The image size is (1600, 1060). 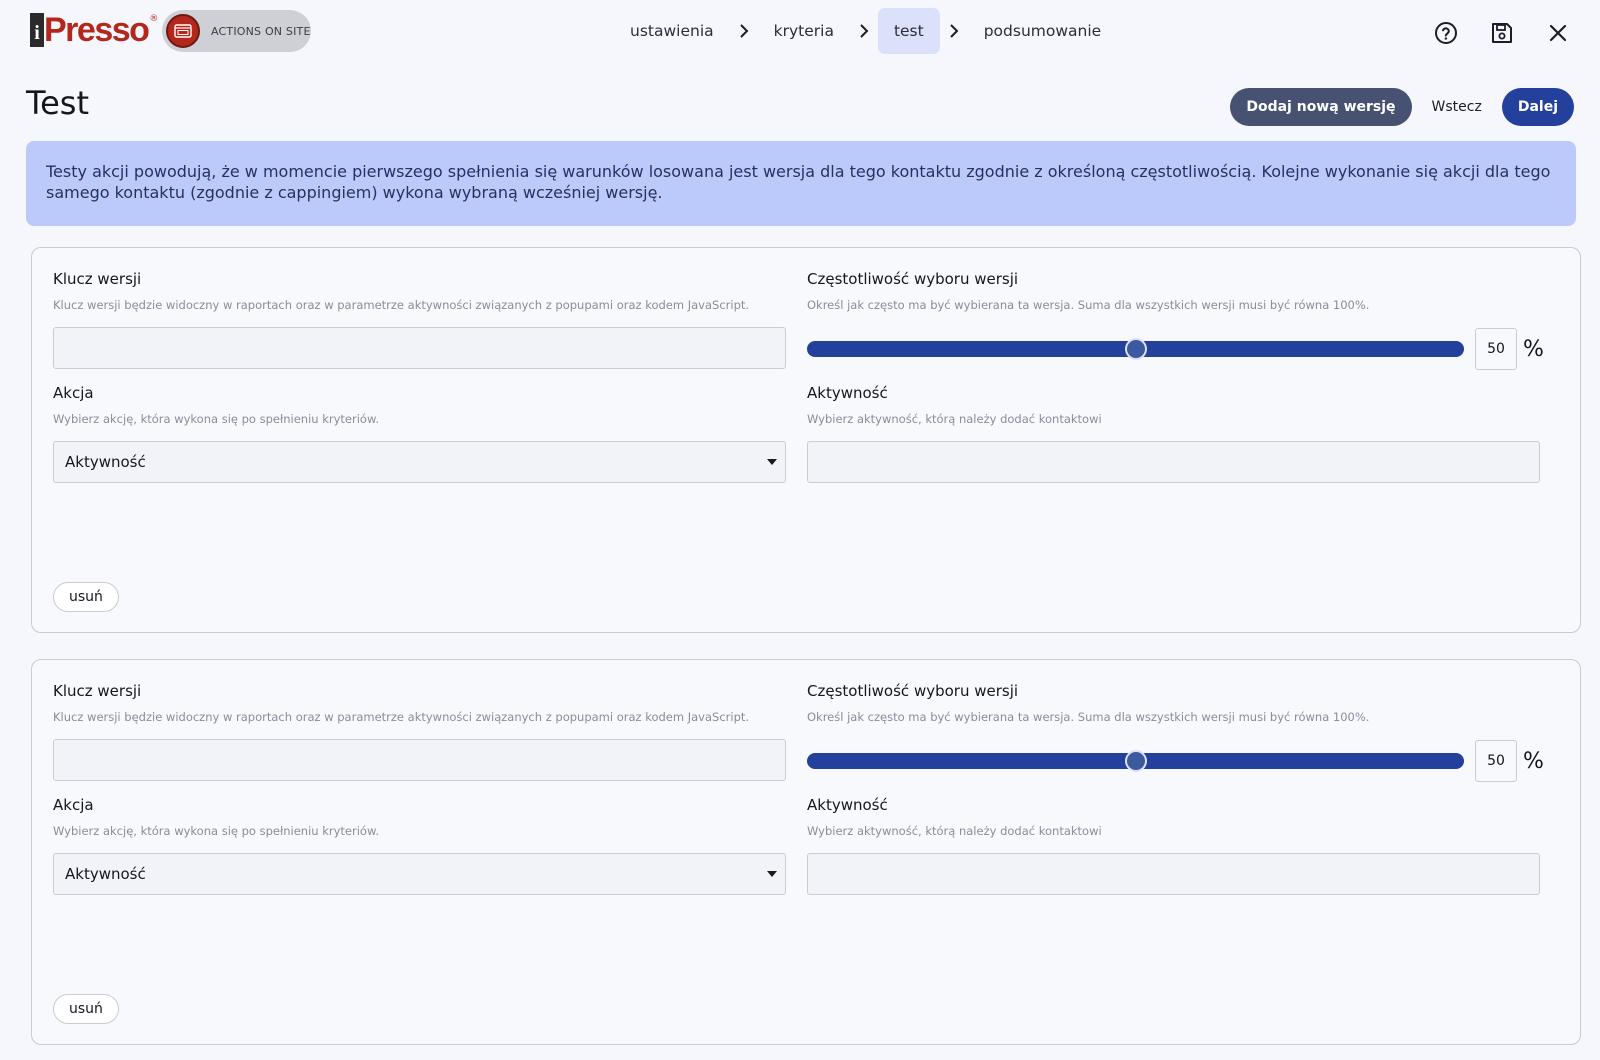 I want to click on breadcrumb: ustawienia kryteria test podsumowanie, so click(x=865, y=31).